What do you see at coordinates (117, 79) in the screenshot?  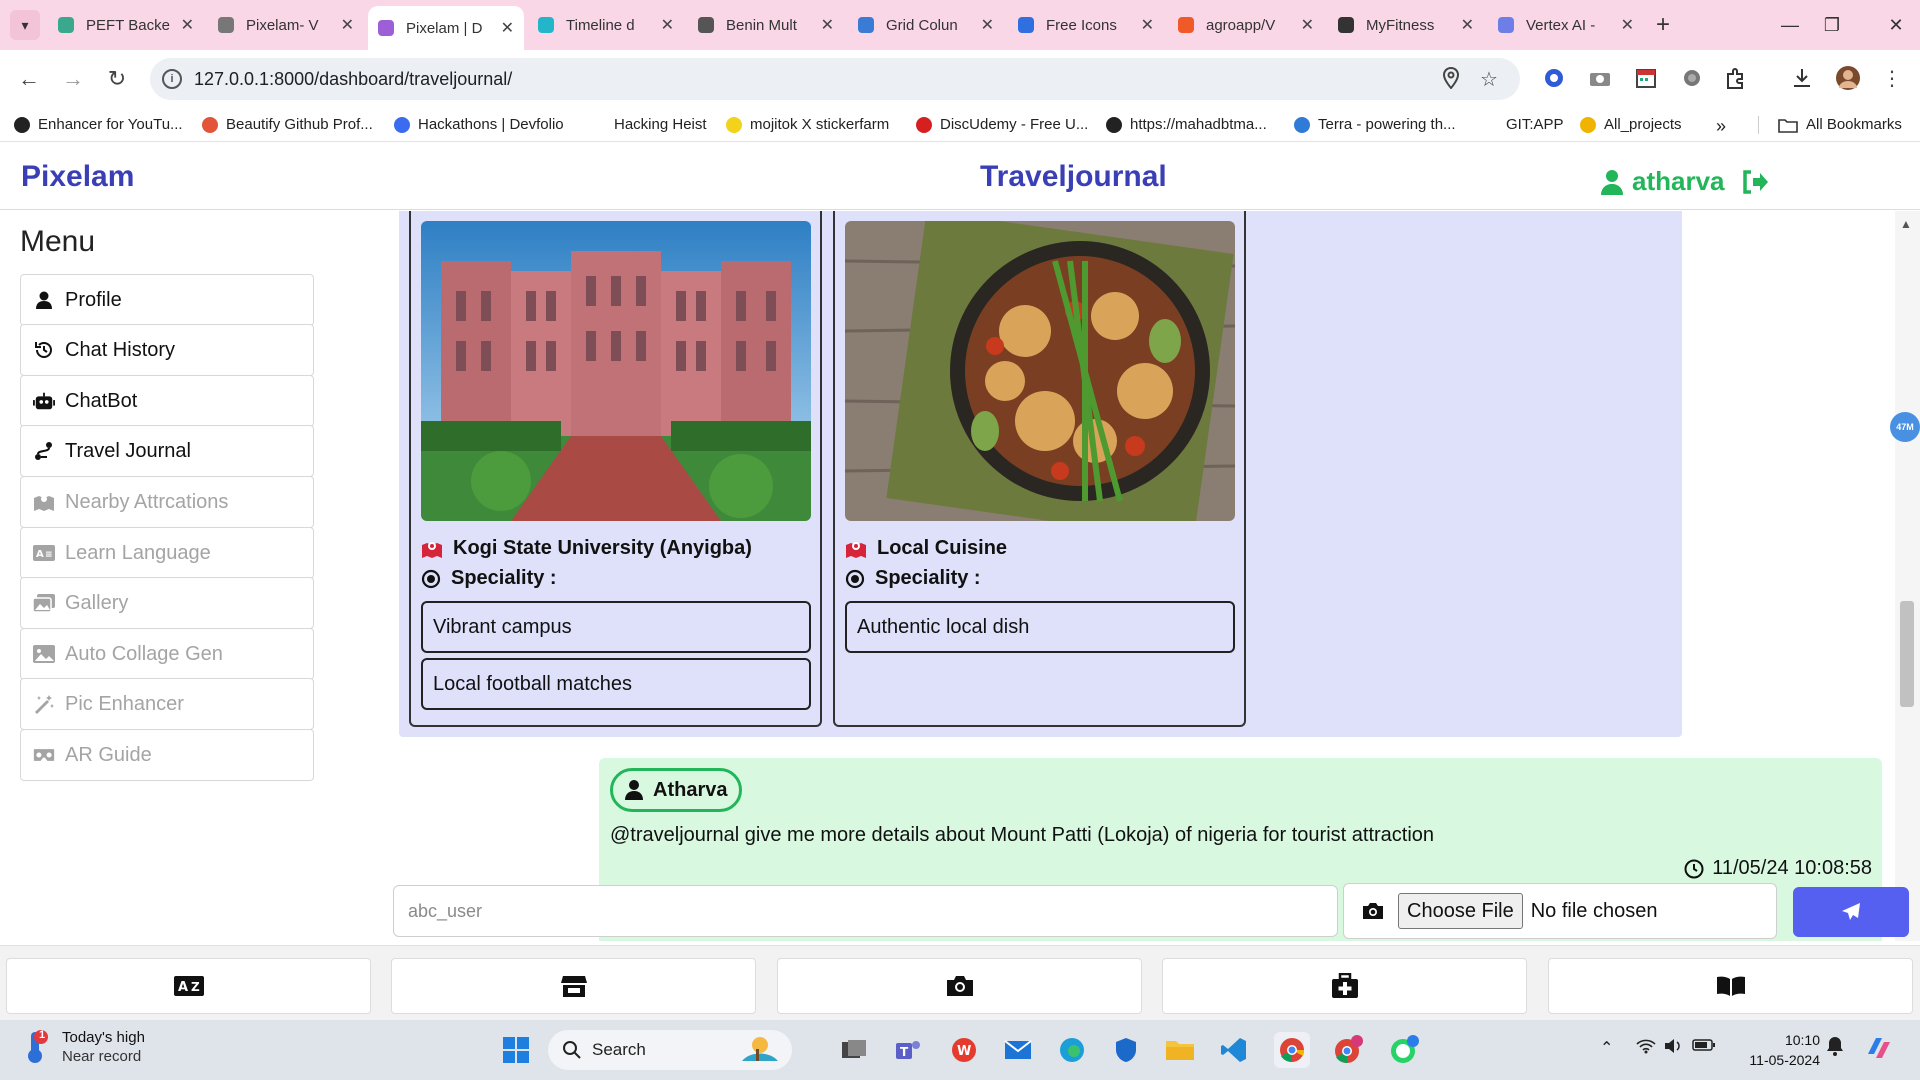 I see `reload-icon: ↻` at bounding box center [117, 79].